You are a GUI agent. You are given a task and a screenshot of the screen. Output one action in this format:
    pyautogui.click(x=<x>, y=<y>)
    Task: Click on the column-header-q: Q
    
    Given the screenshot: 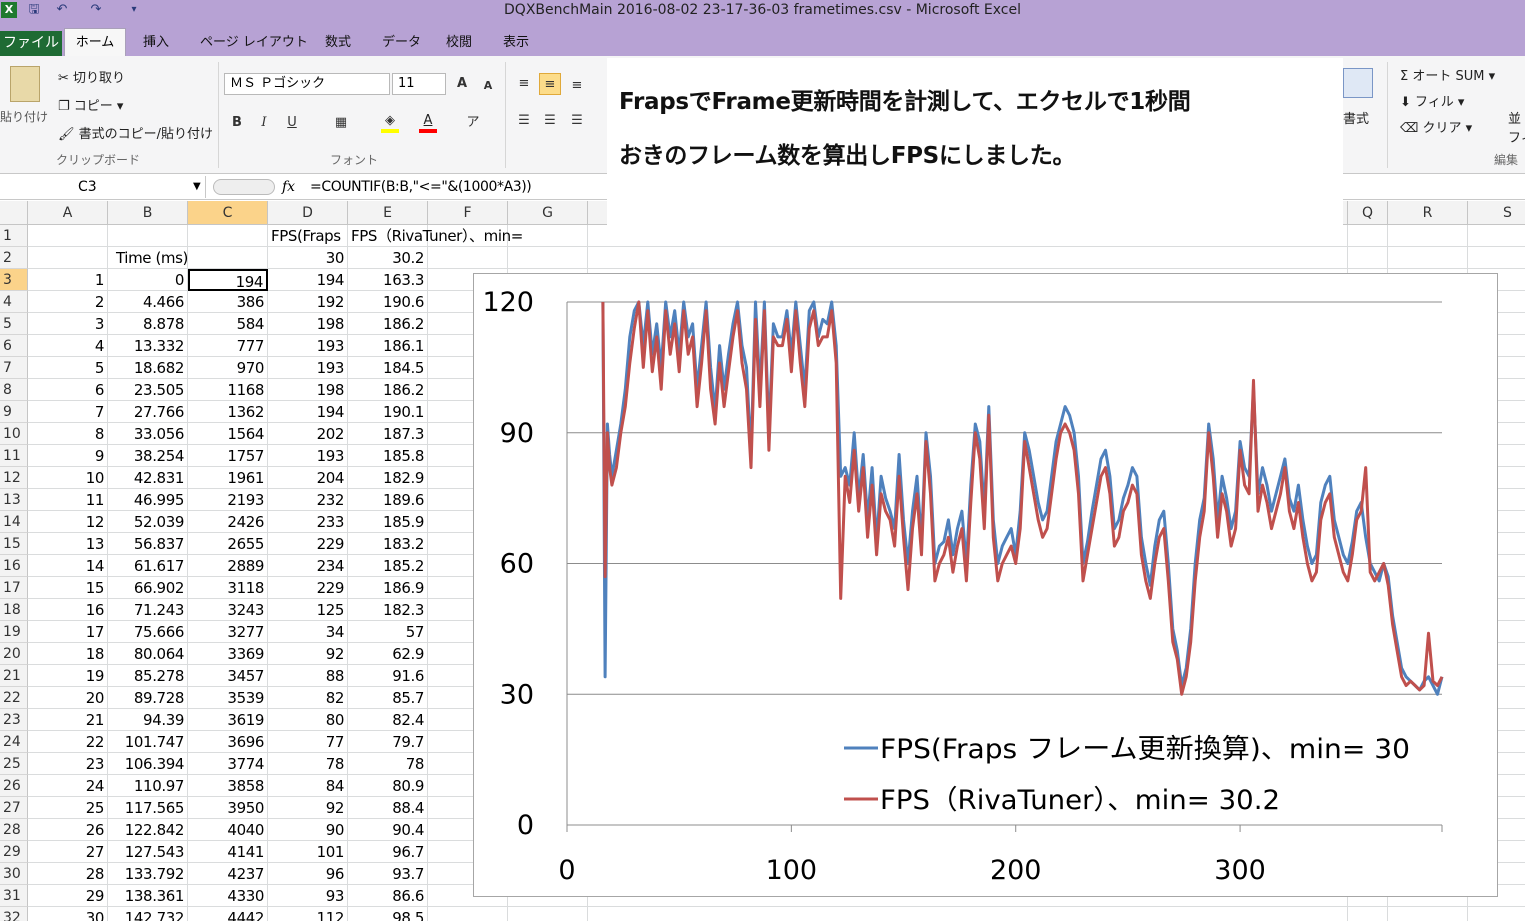 What is the action you would take?
    pyautogui.click(x=1368, y=213)
    